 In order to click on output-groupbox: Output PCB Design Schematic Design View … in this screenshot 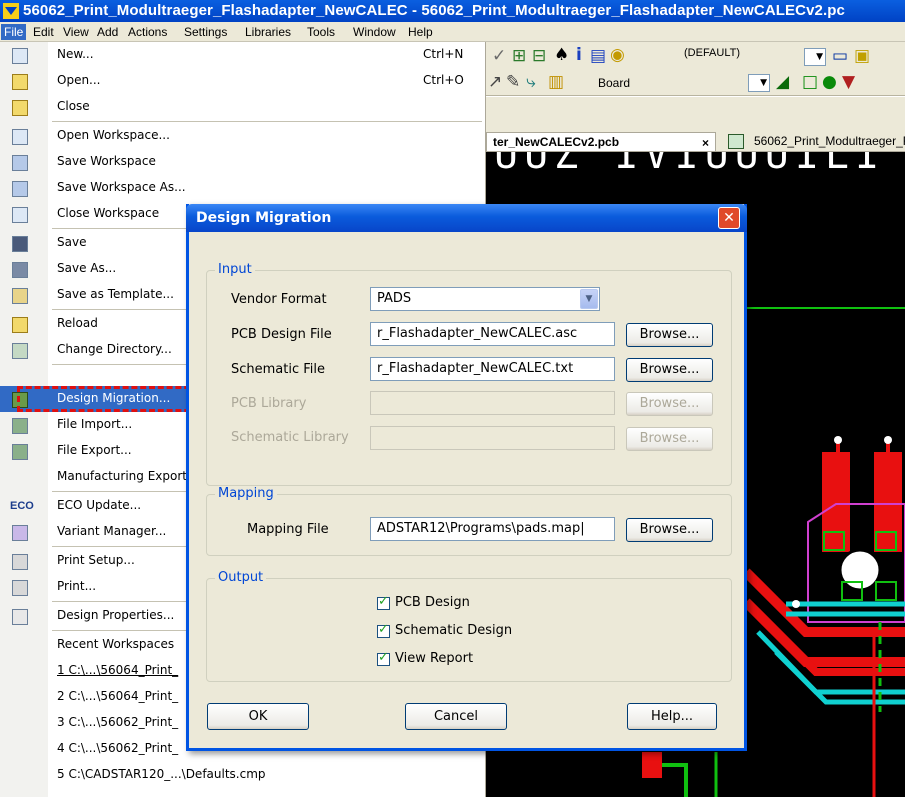, I will do `click(469, 626)`.